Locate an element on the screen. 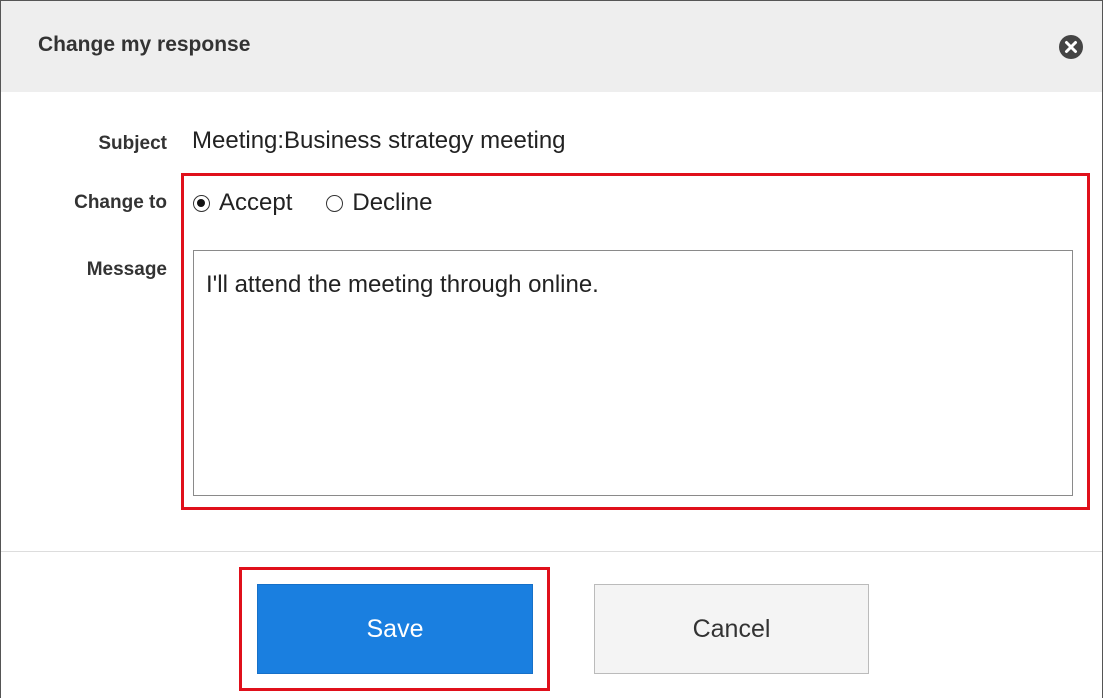 The image size is (1105, 698). response-radio-group: Accept Decline is located at coordinates (329, 203).